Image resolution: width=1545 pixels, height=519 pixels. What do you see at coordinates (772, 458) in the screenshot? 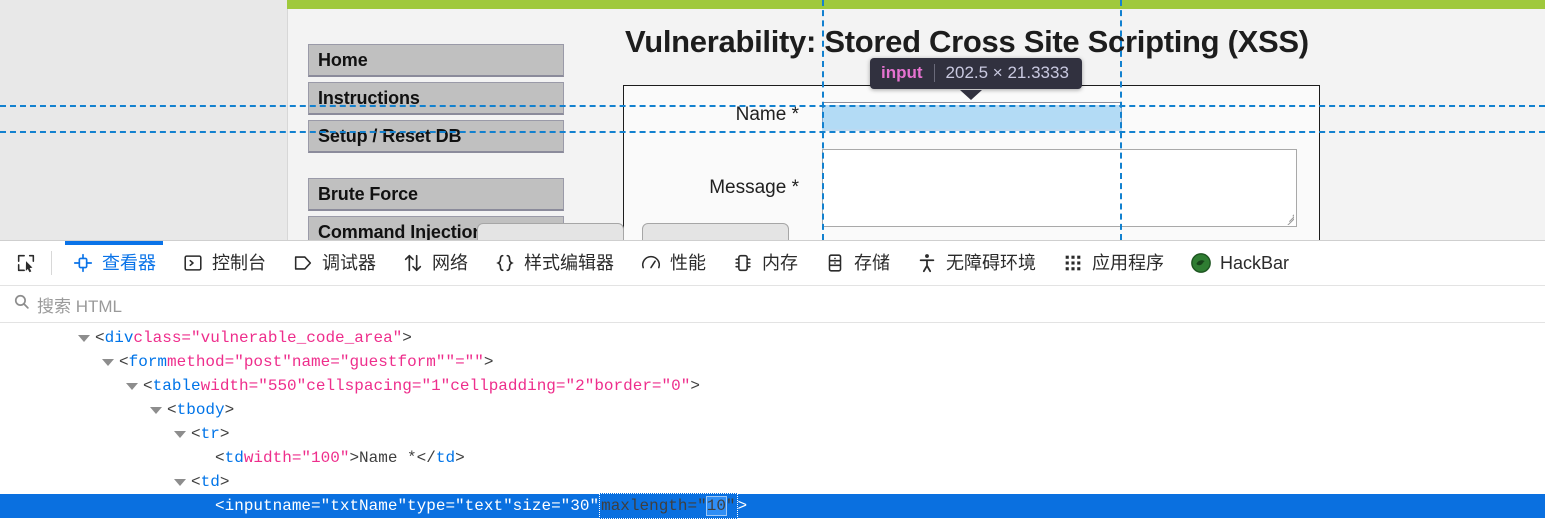
I see `markup-node: < td width="100" > Name * </td >` at bounding box center [772, 458].